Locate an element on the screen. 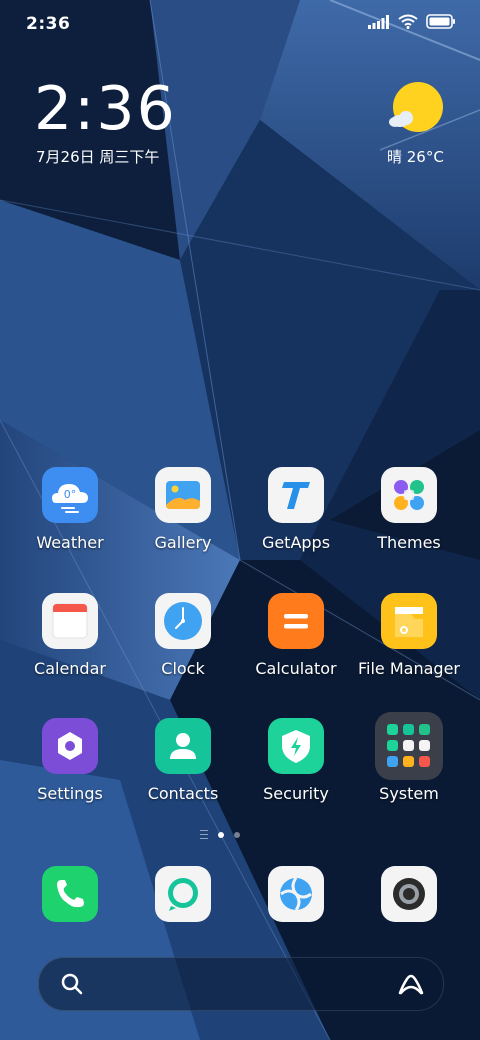  calendar-icon is located at coordinates (70, 621).